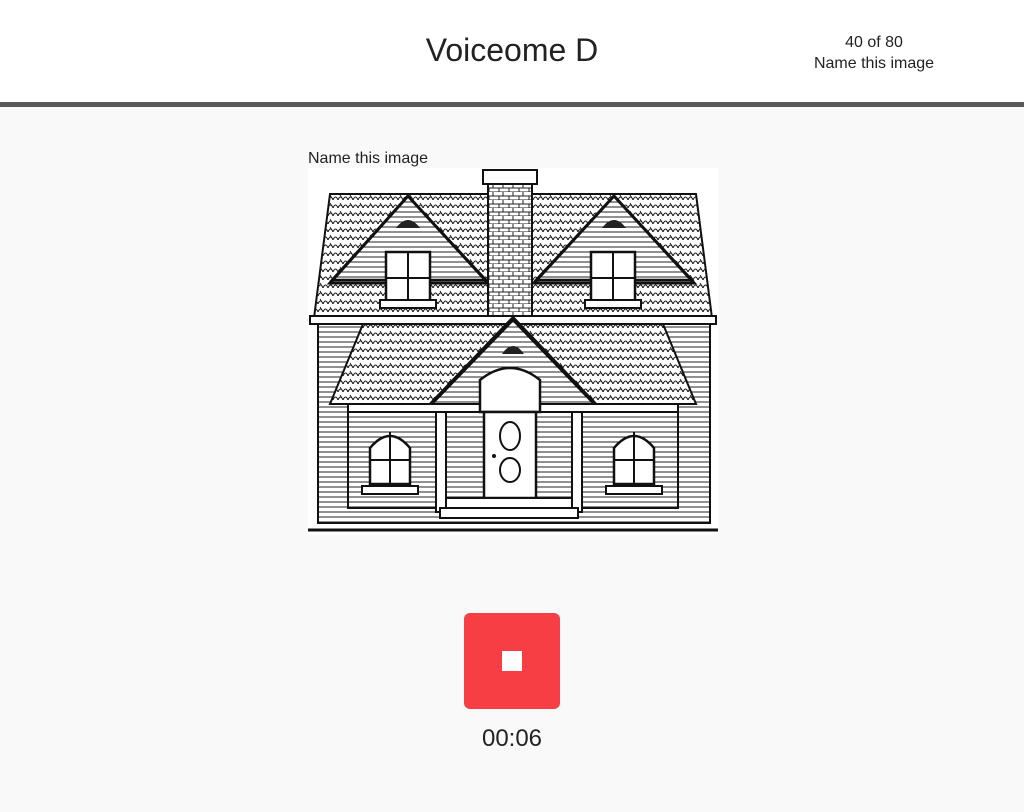 This screenshot has width=1024, height=812. I want to click on recording-timer: 00:06, so click(512, 738).